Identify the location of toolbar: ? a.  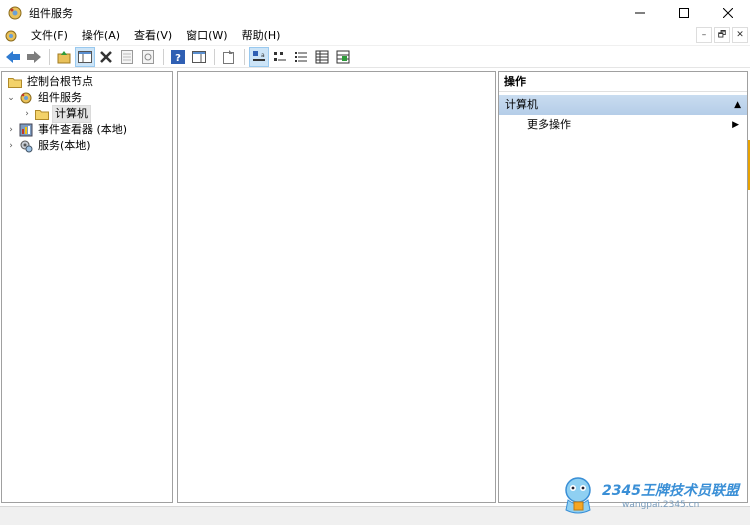
(375, 57).